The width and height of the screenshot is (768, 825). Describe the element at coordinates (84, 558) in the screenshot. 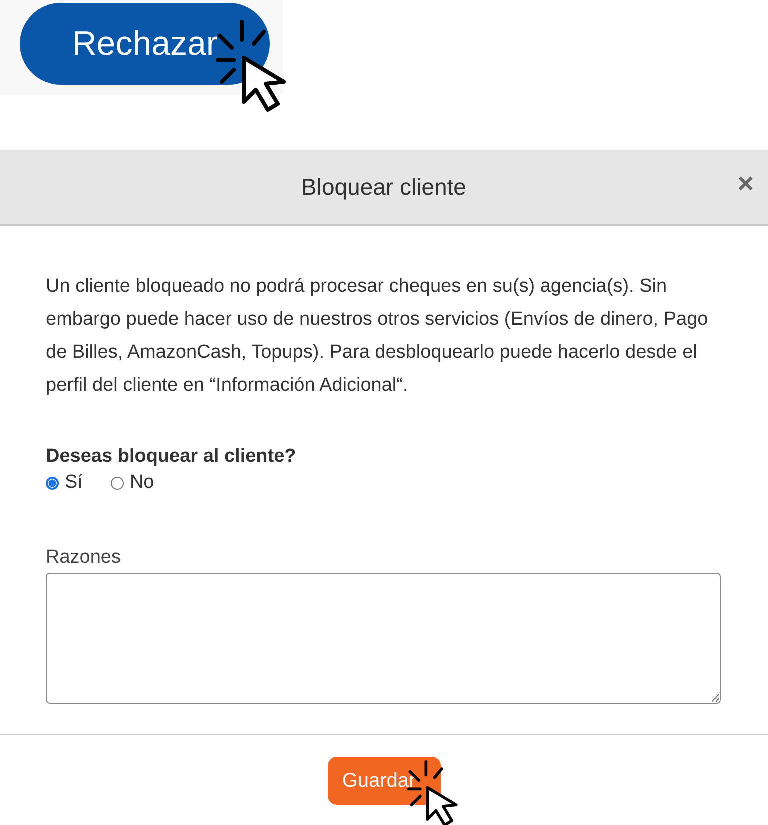

I see `reasons-label: Razones` at that location.